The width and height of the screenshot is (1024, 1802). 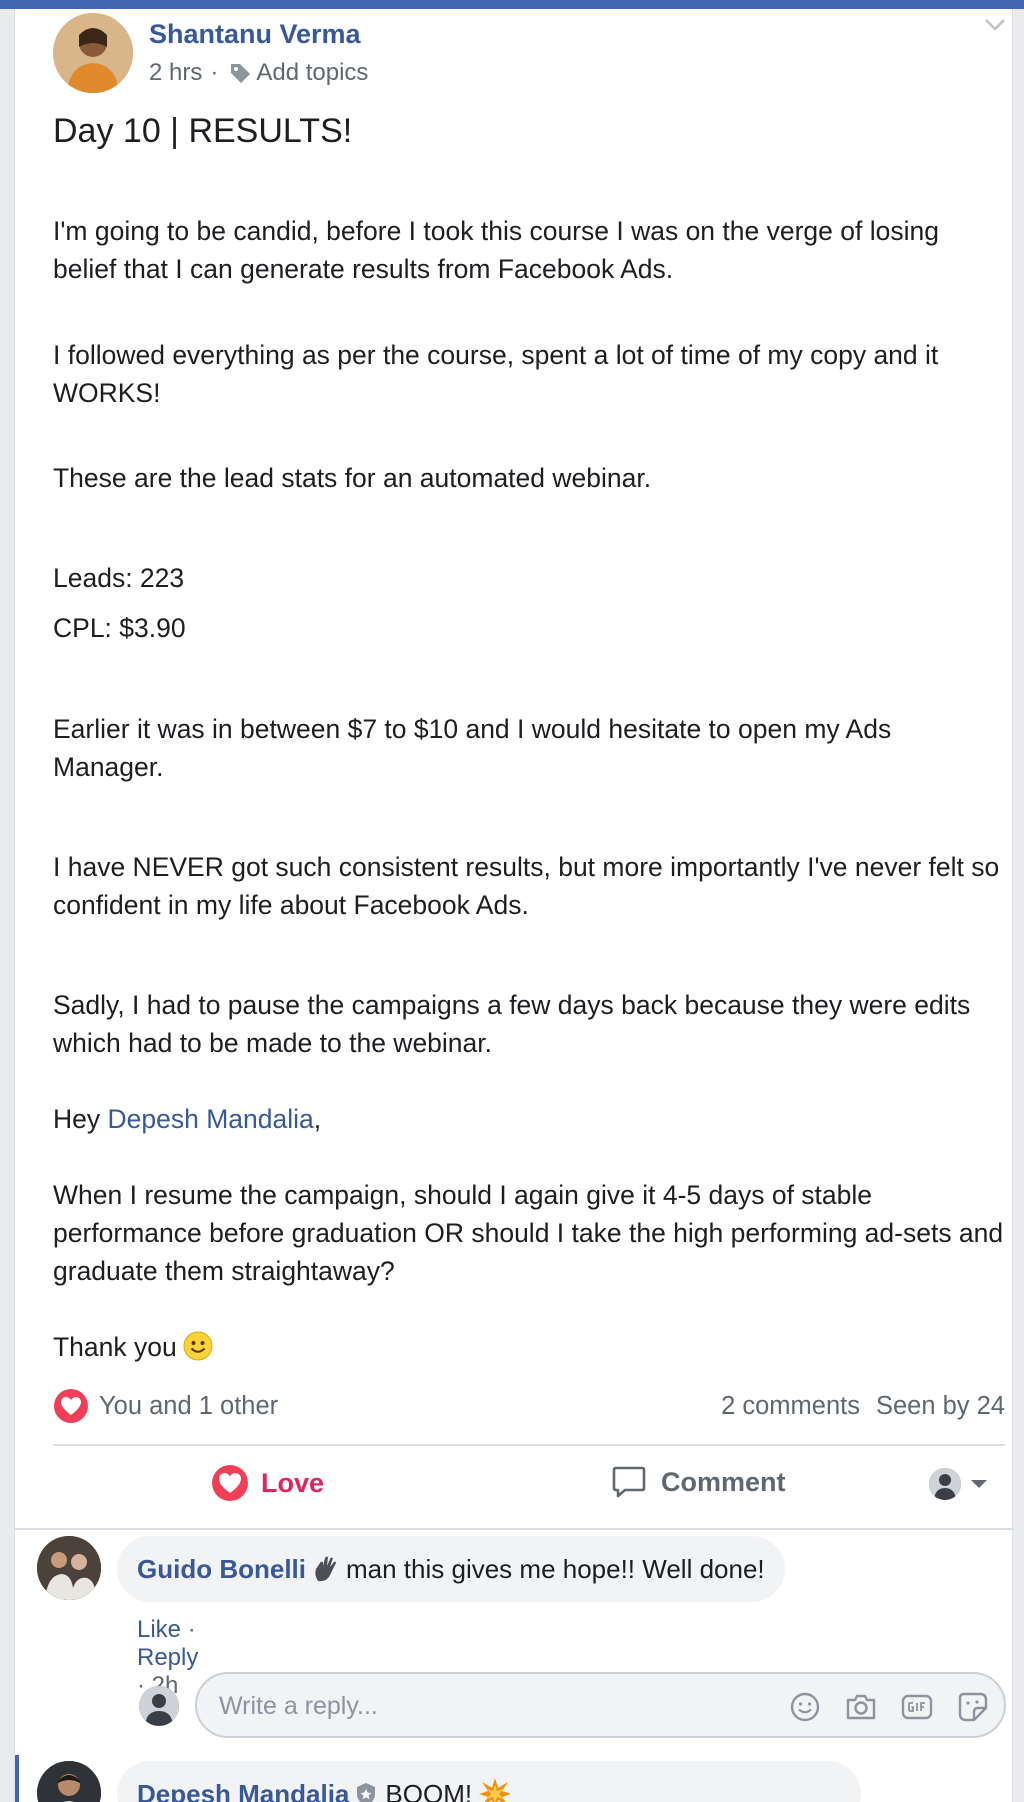 I want to click on sticker-icon, so click(x=973, y=1707).